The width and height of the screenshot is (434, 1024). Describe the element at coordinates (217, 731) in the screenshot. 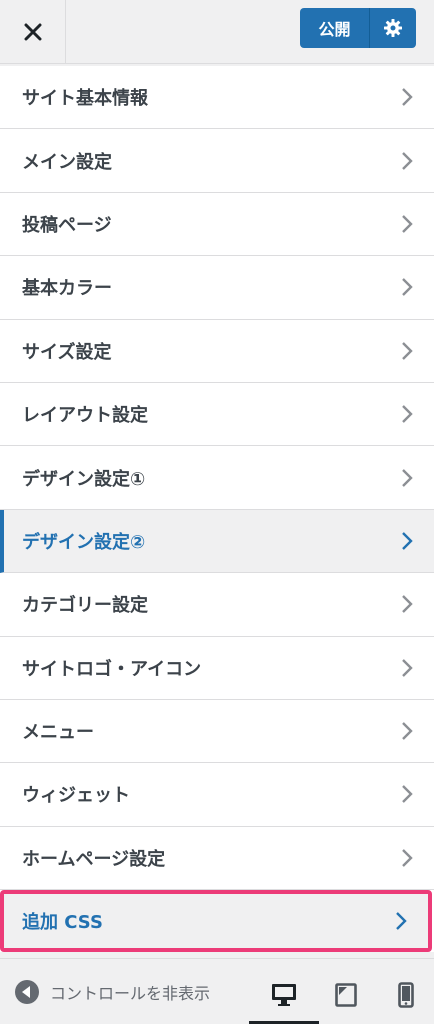

I see `section-menus: メニュー` at that location.